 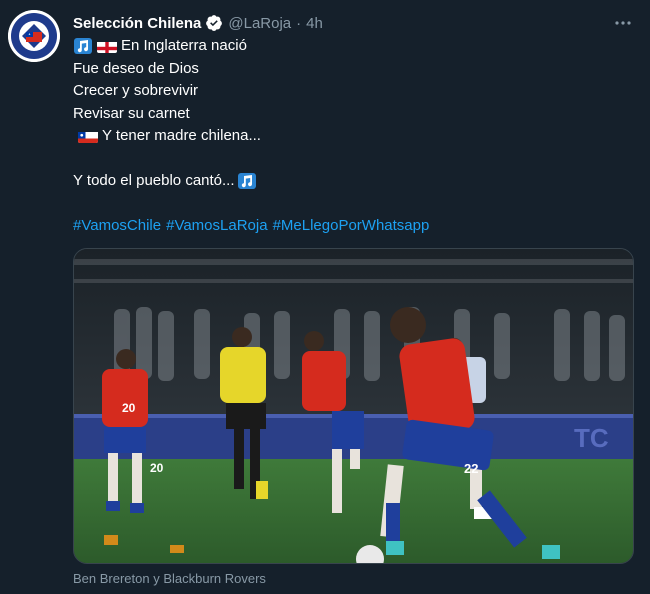 I want to click on ellipsis-icon, so click(x=623, y=23).